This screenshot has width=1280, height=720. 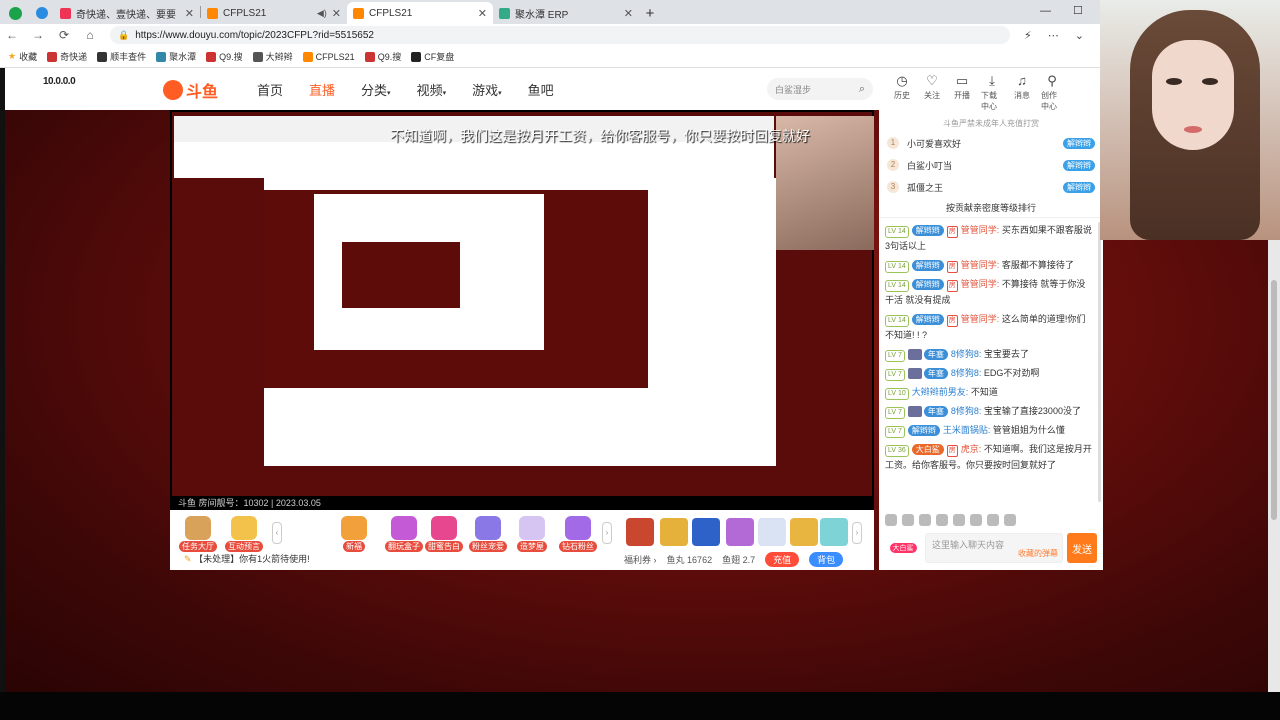 I want to click on gift-diamond-fan: 钻石粉丝, so click(x=578, y=534).